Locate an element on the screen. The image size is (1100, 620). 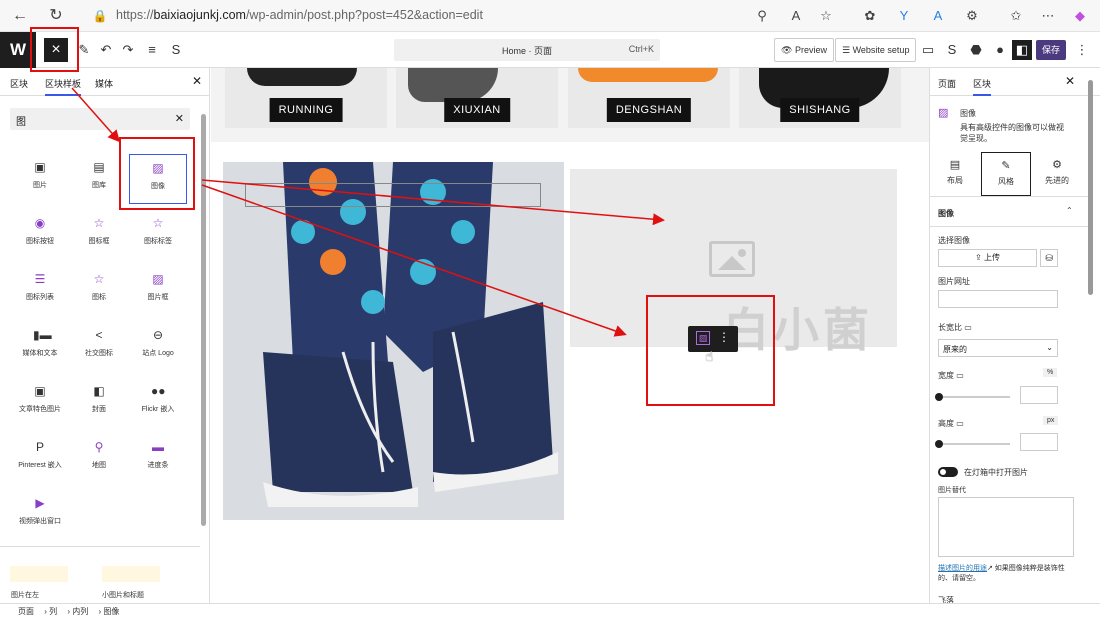
breadcrumb-item: 图像 is located at coordinates (111, 611).